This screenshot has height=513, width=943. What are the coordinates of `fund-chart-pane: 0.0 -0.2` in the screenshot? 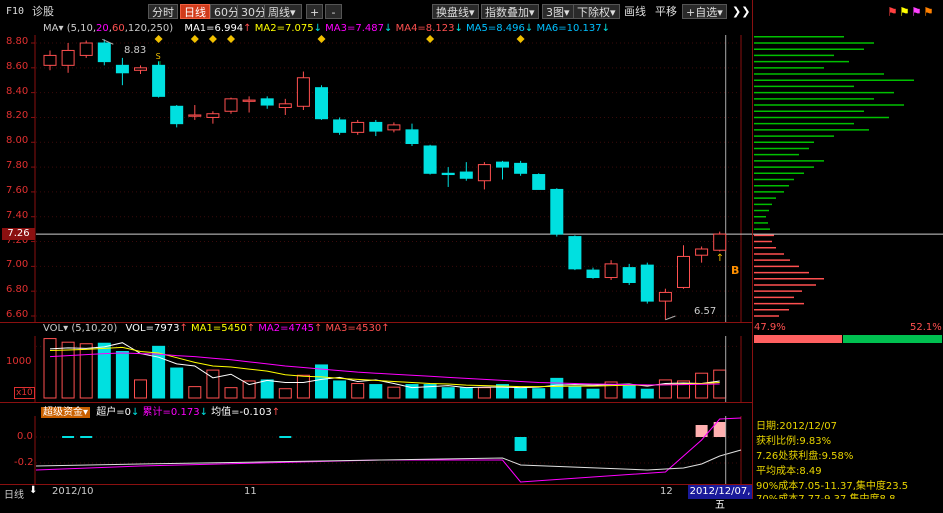 It's located at (376, 450).